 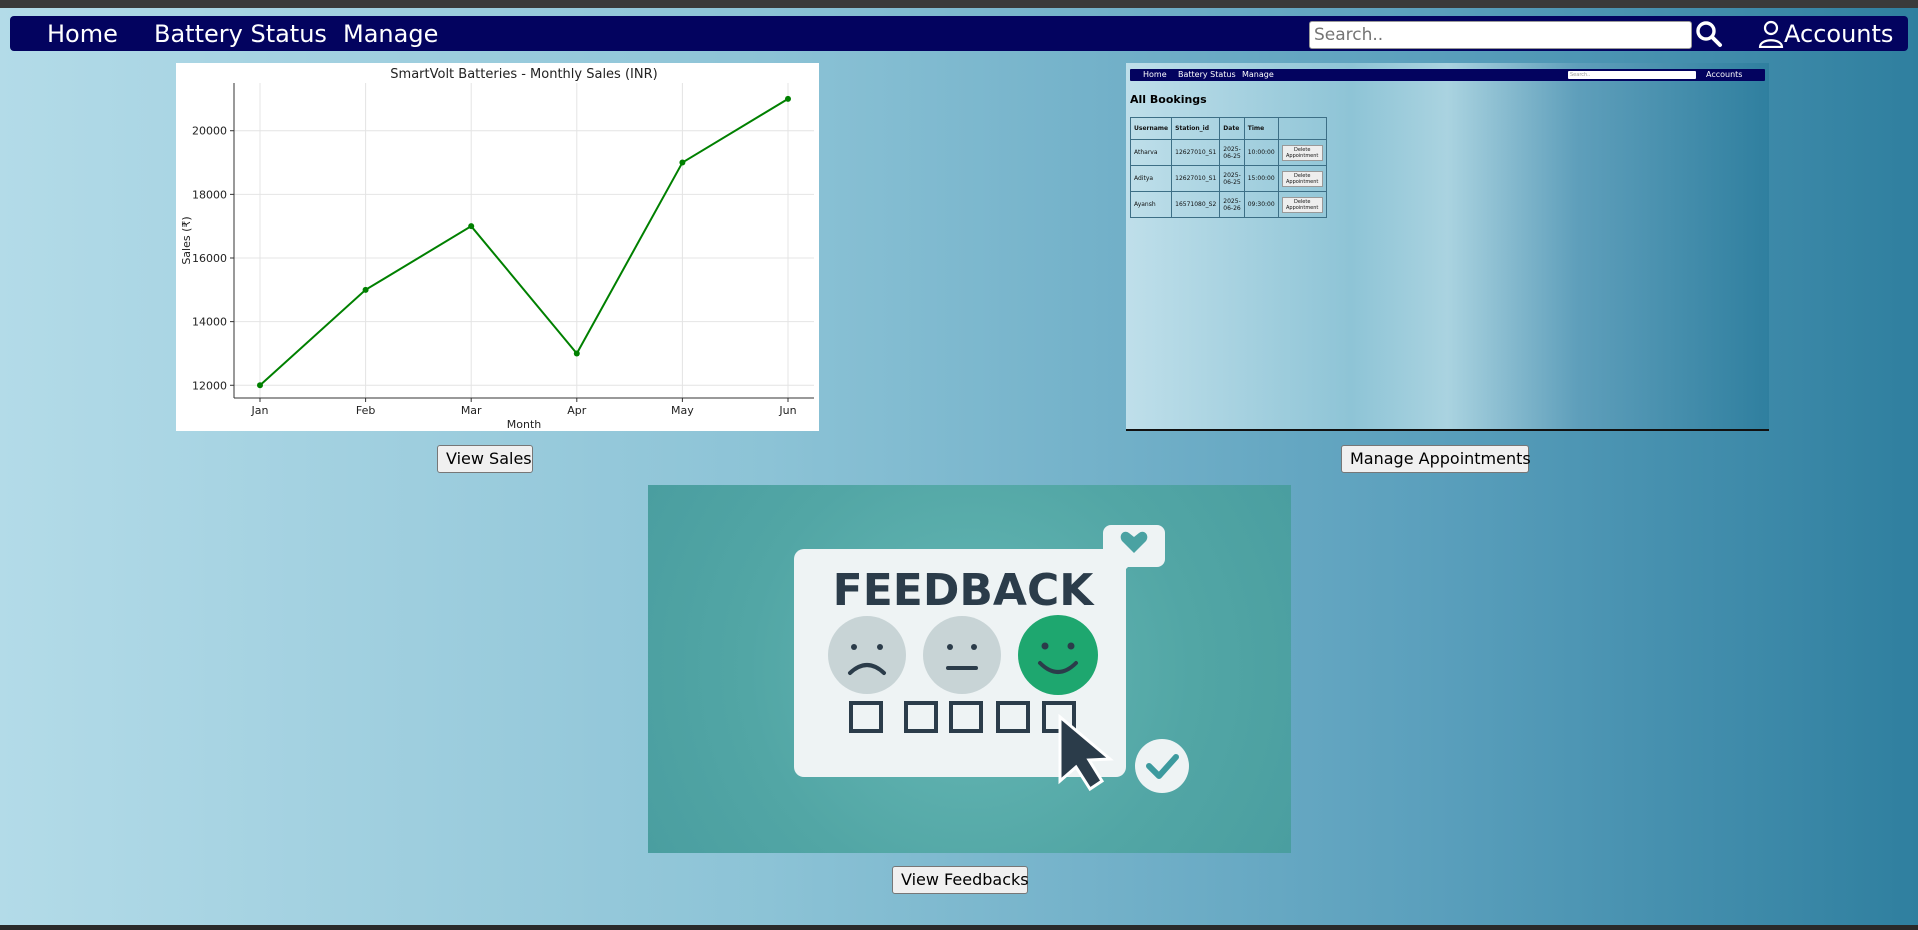 I want to click on x-tick-label: Jun, so click(x=787, y=410).